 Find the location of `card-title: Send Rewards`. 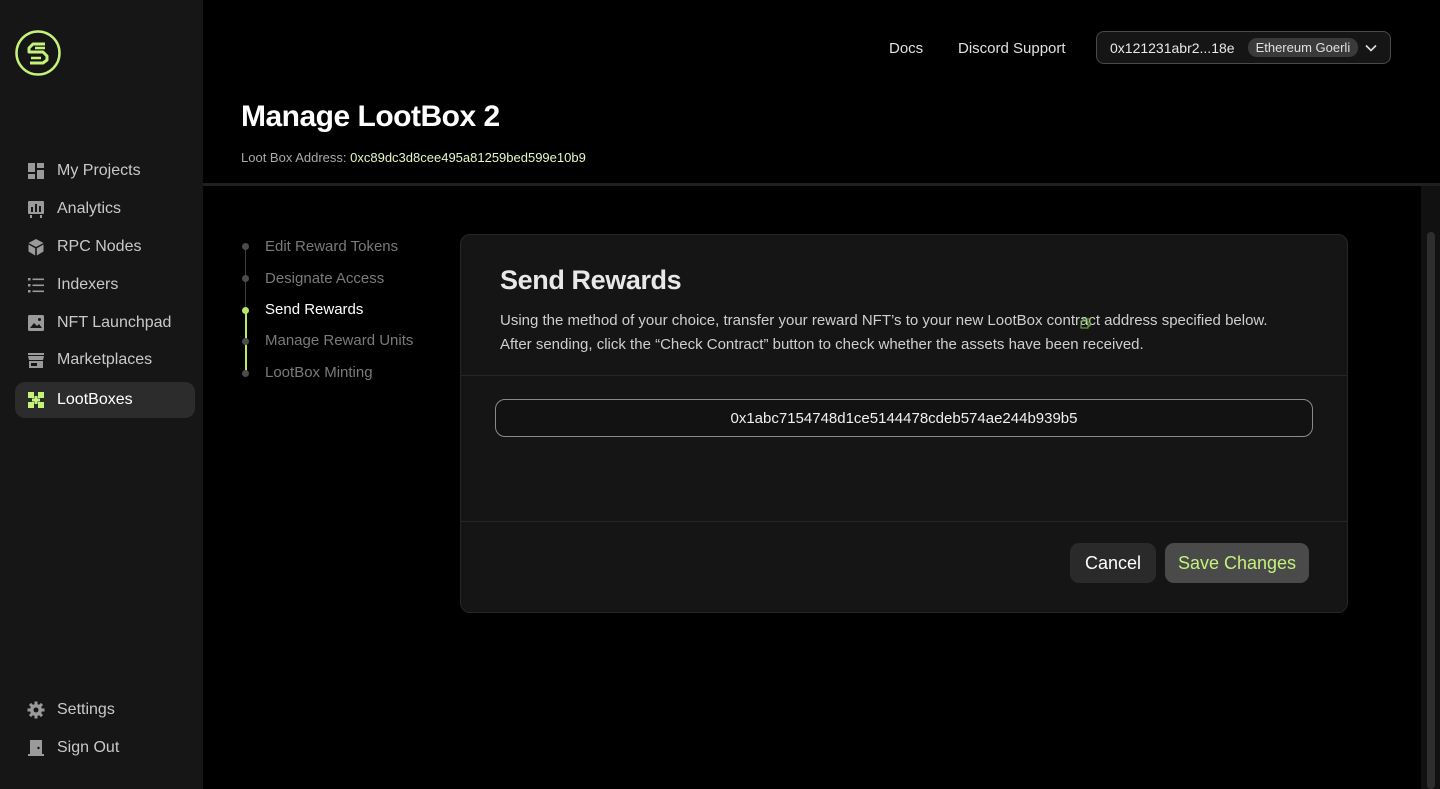

card-title: Send Rewards is located at coordinates (591, 280).